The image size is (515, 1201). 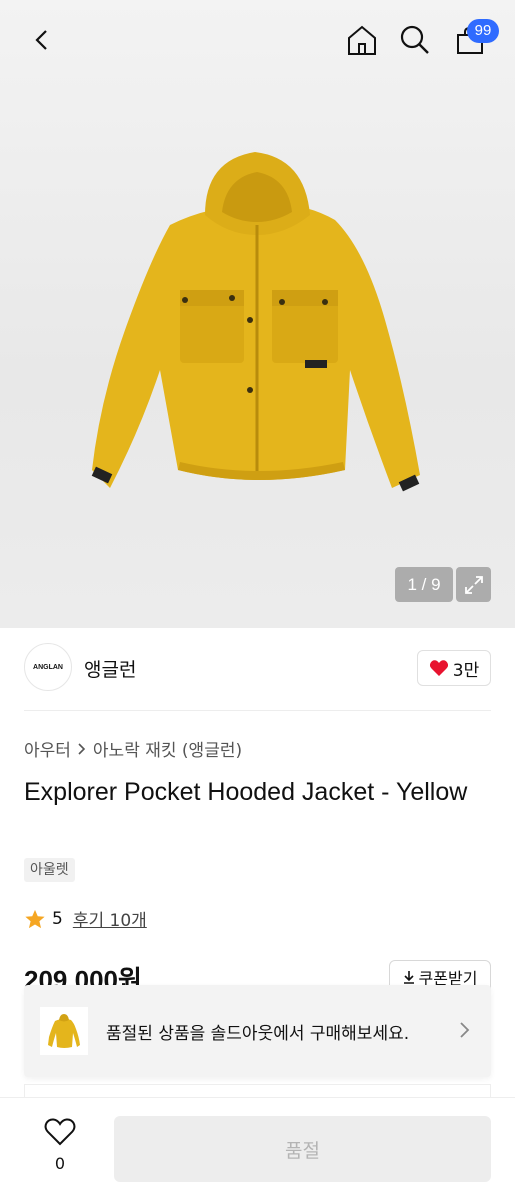 I want to click on soldout-purchase-button: 품절, so click(x=302, y=1149).